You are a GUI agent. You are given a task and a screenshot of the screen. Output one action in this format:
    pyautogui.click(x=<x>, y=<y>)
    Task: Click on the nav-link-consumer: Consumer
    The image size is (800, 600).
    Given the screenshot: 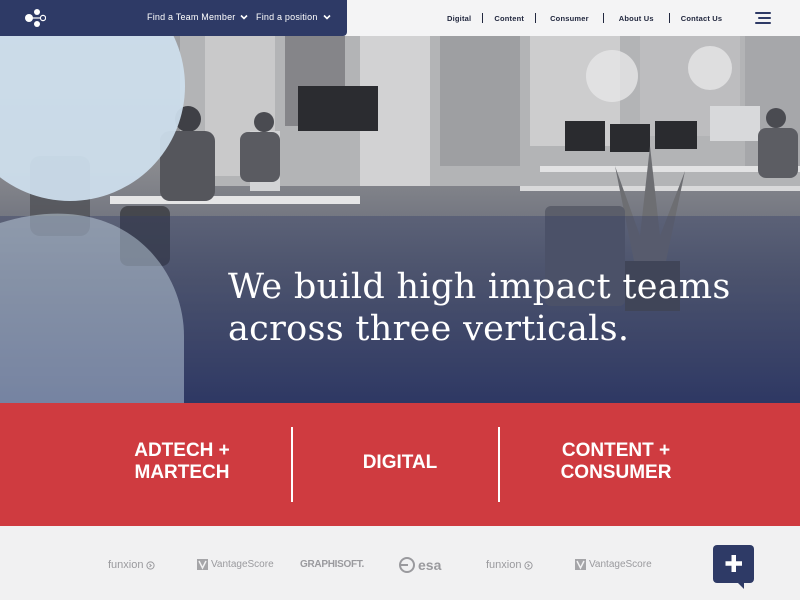 What is the action you would take?
    pyautogui.click(x=569, y=18)
    